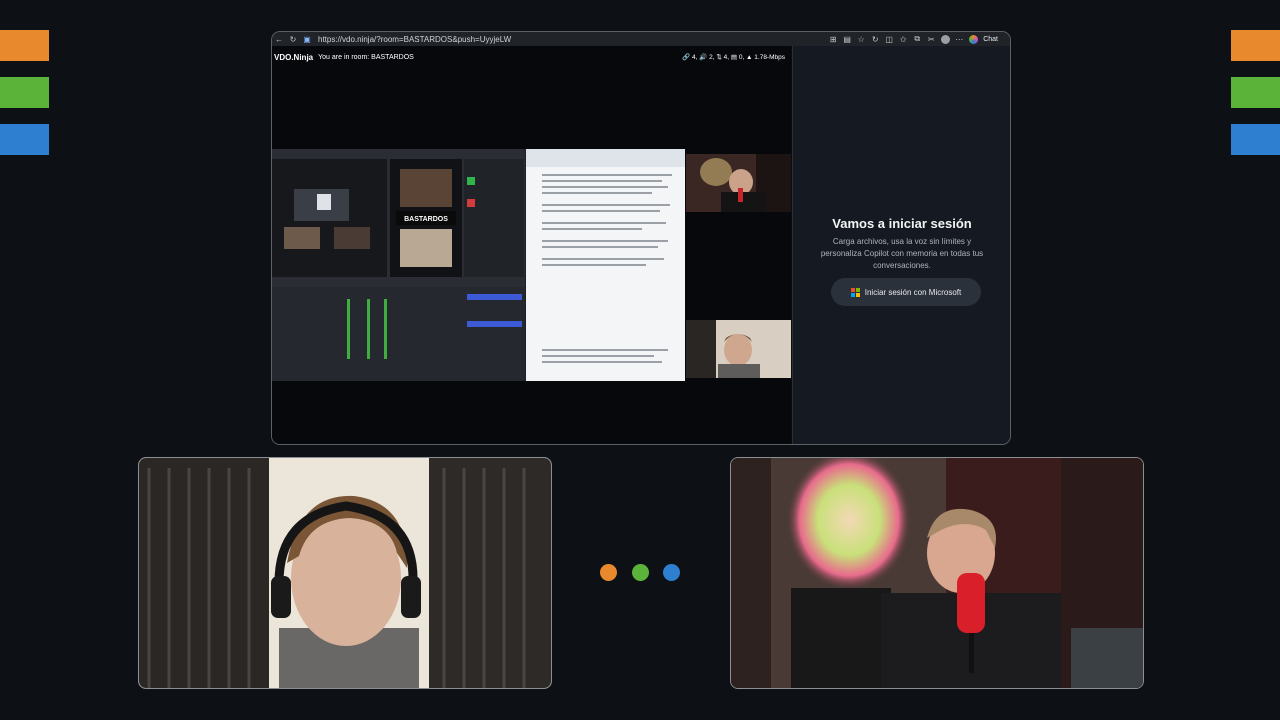 The width and height of the screenshot is (1280, 720). I want to click on webcam-left, so click(345, 573).